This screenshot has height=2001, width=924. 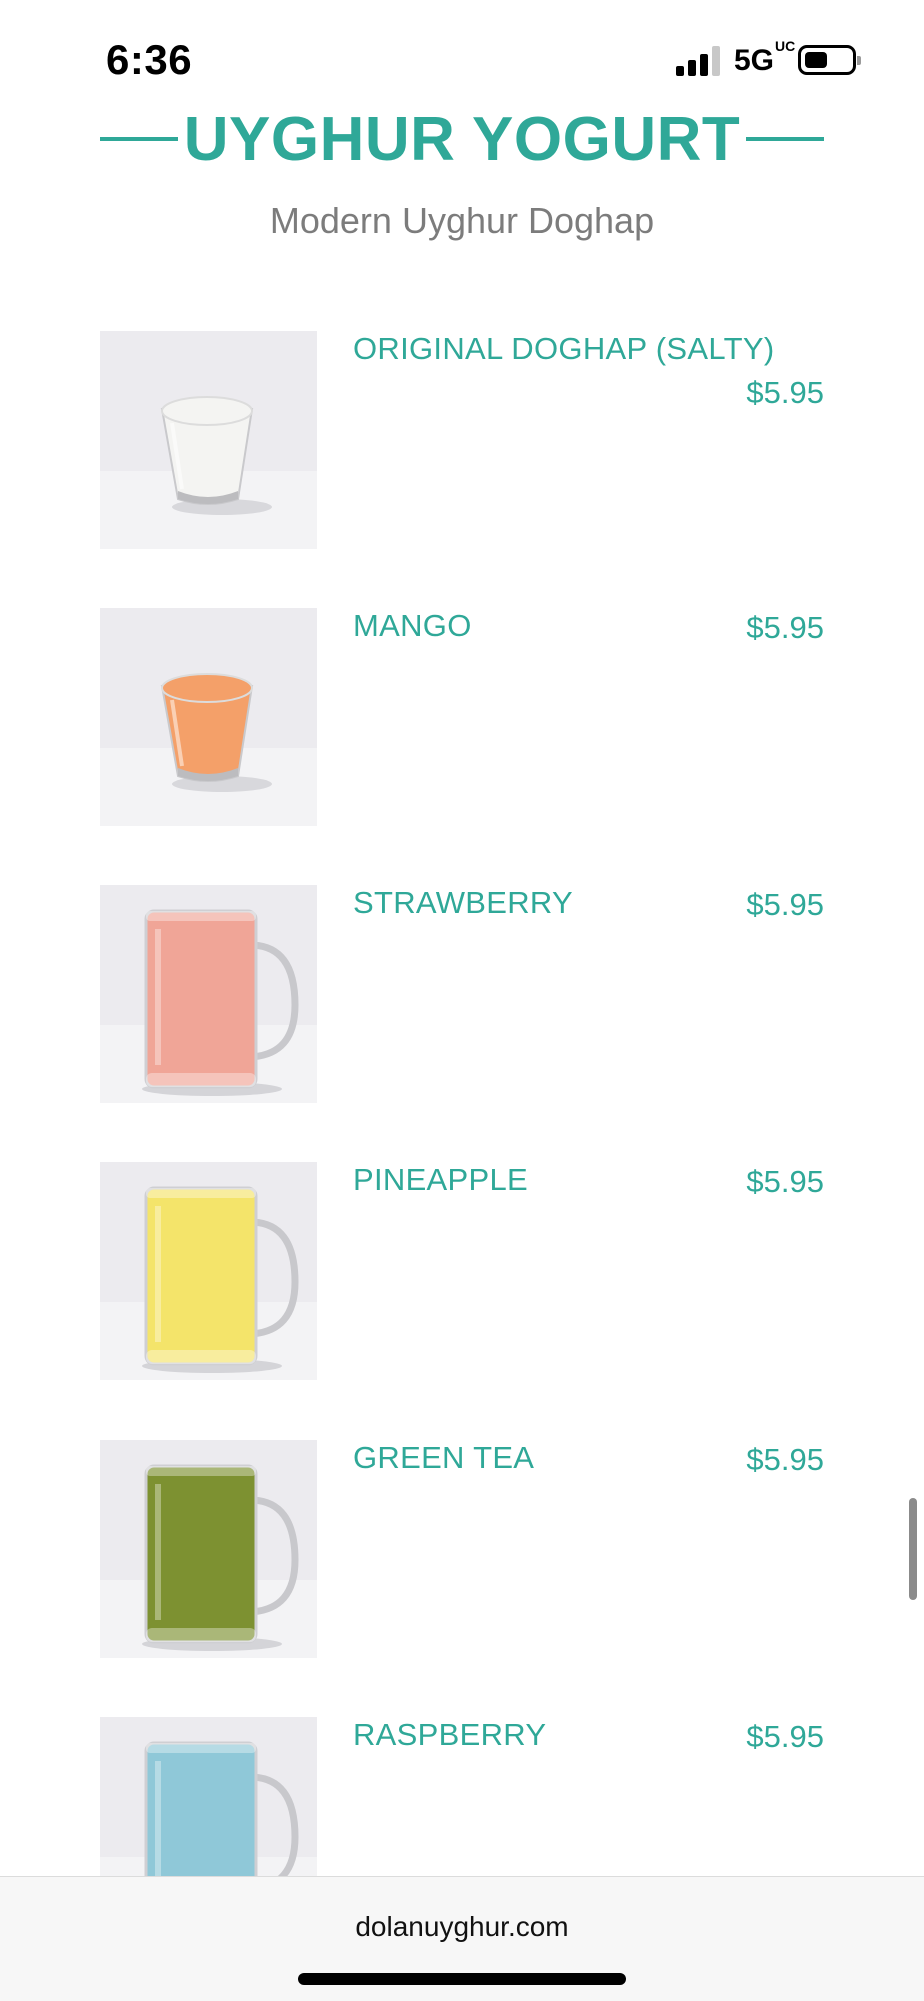 What do you see at coordinates (462, 1927) in the screenshot?
I see `url-text: dolanuyghur.com` at bounding box center [462, 1927].